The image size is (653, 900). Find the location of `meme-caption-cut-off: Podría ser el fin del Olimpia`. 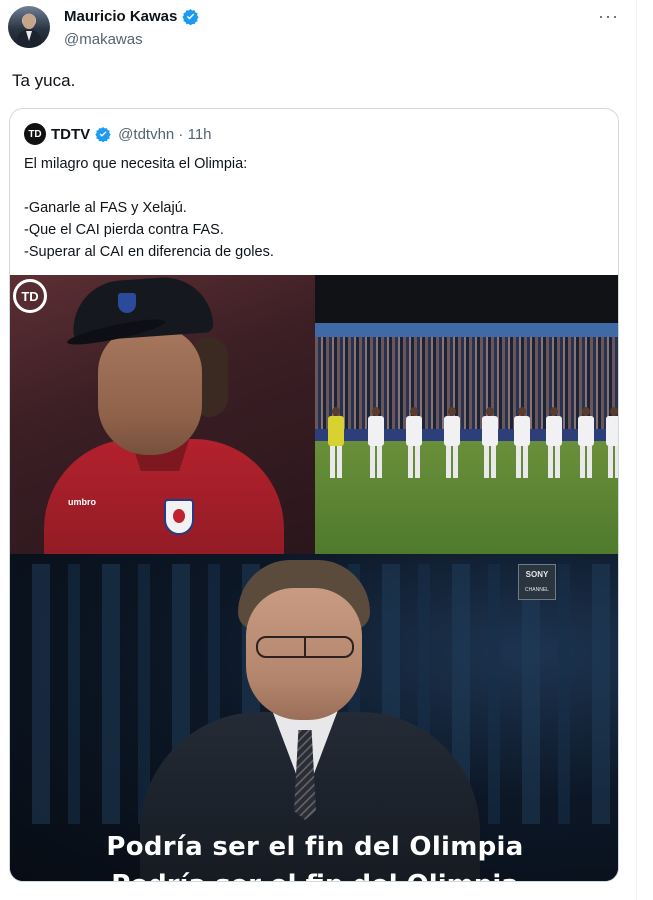

meme-caption-cut-off: Podría ser el fin del Olimpia is located at coordinates (314, 875).